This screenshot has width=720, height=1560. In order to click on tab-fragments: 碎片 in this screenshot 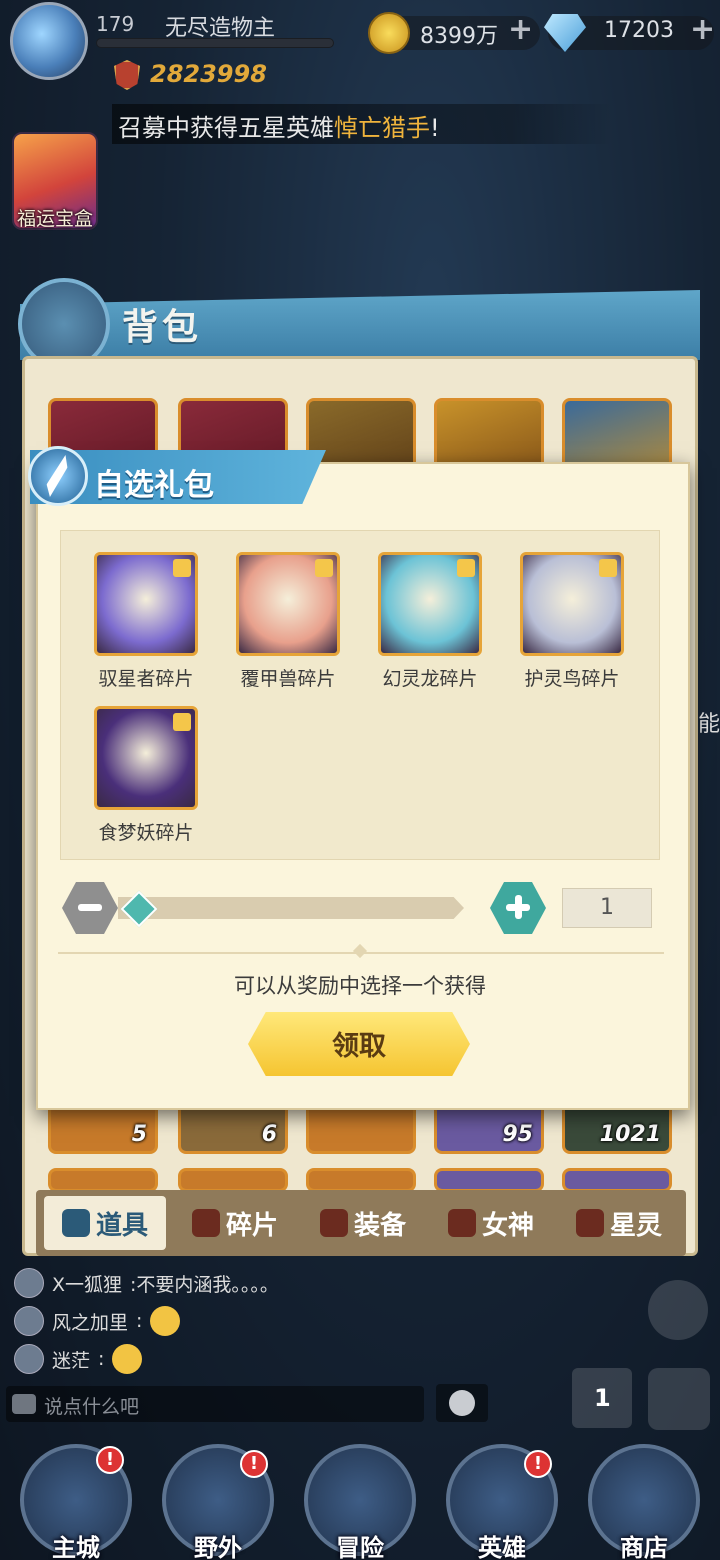, I will do `click(235, 1223)`.